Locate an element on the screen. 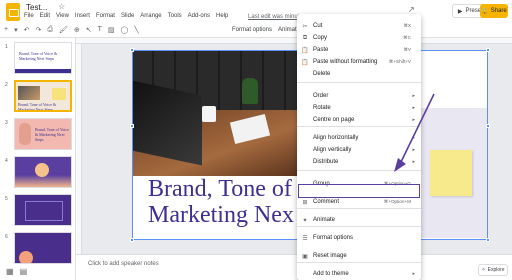  explore-button: ✧ Explore is located at coordinates (493, 270).